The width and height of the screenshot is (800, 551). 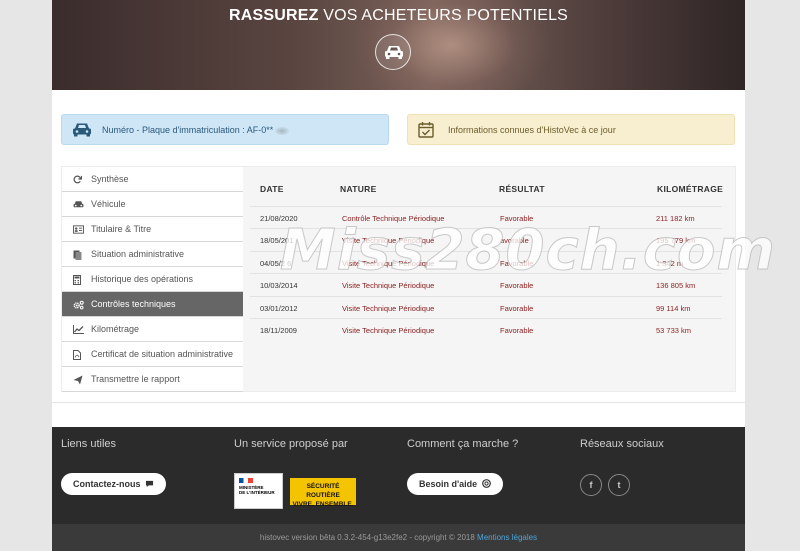 I want to click on blurred-plate, so click(x=282, y=130).